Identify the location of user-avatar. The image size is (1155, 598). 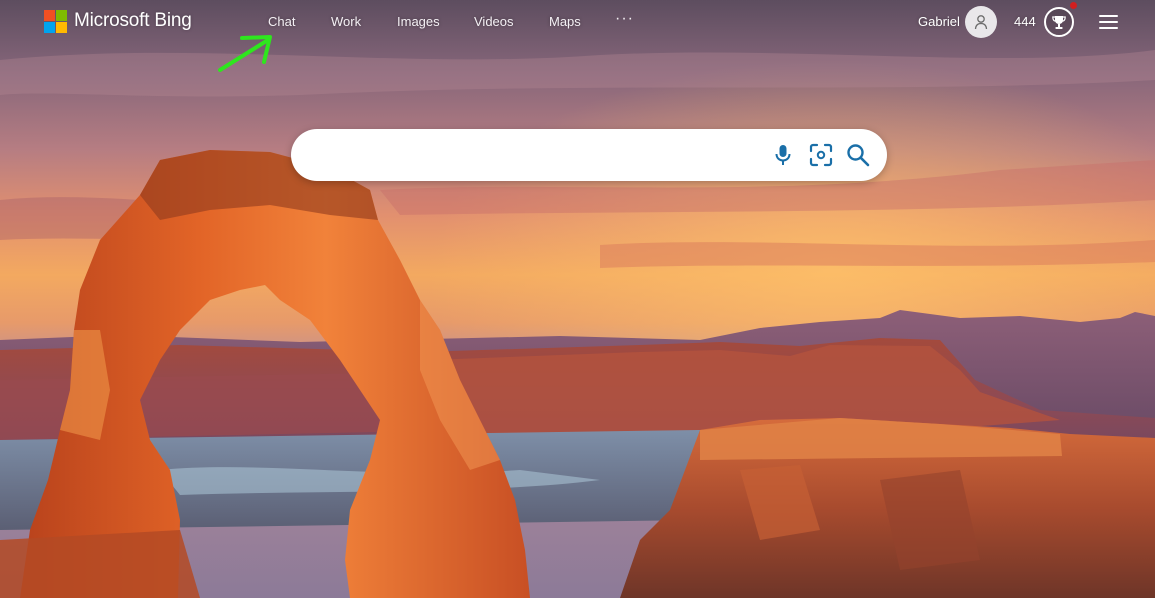
(981, 22).